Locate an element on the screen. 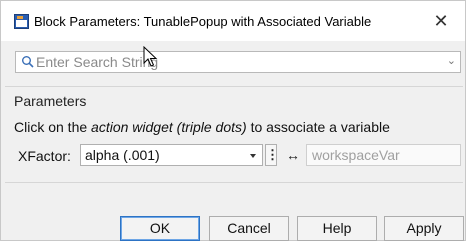  xfactor-selected-value: alpha (.001) is located at coordinates (122, 155).